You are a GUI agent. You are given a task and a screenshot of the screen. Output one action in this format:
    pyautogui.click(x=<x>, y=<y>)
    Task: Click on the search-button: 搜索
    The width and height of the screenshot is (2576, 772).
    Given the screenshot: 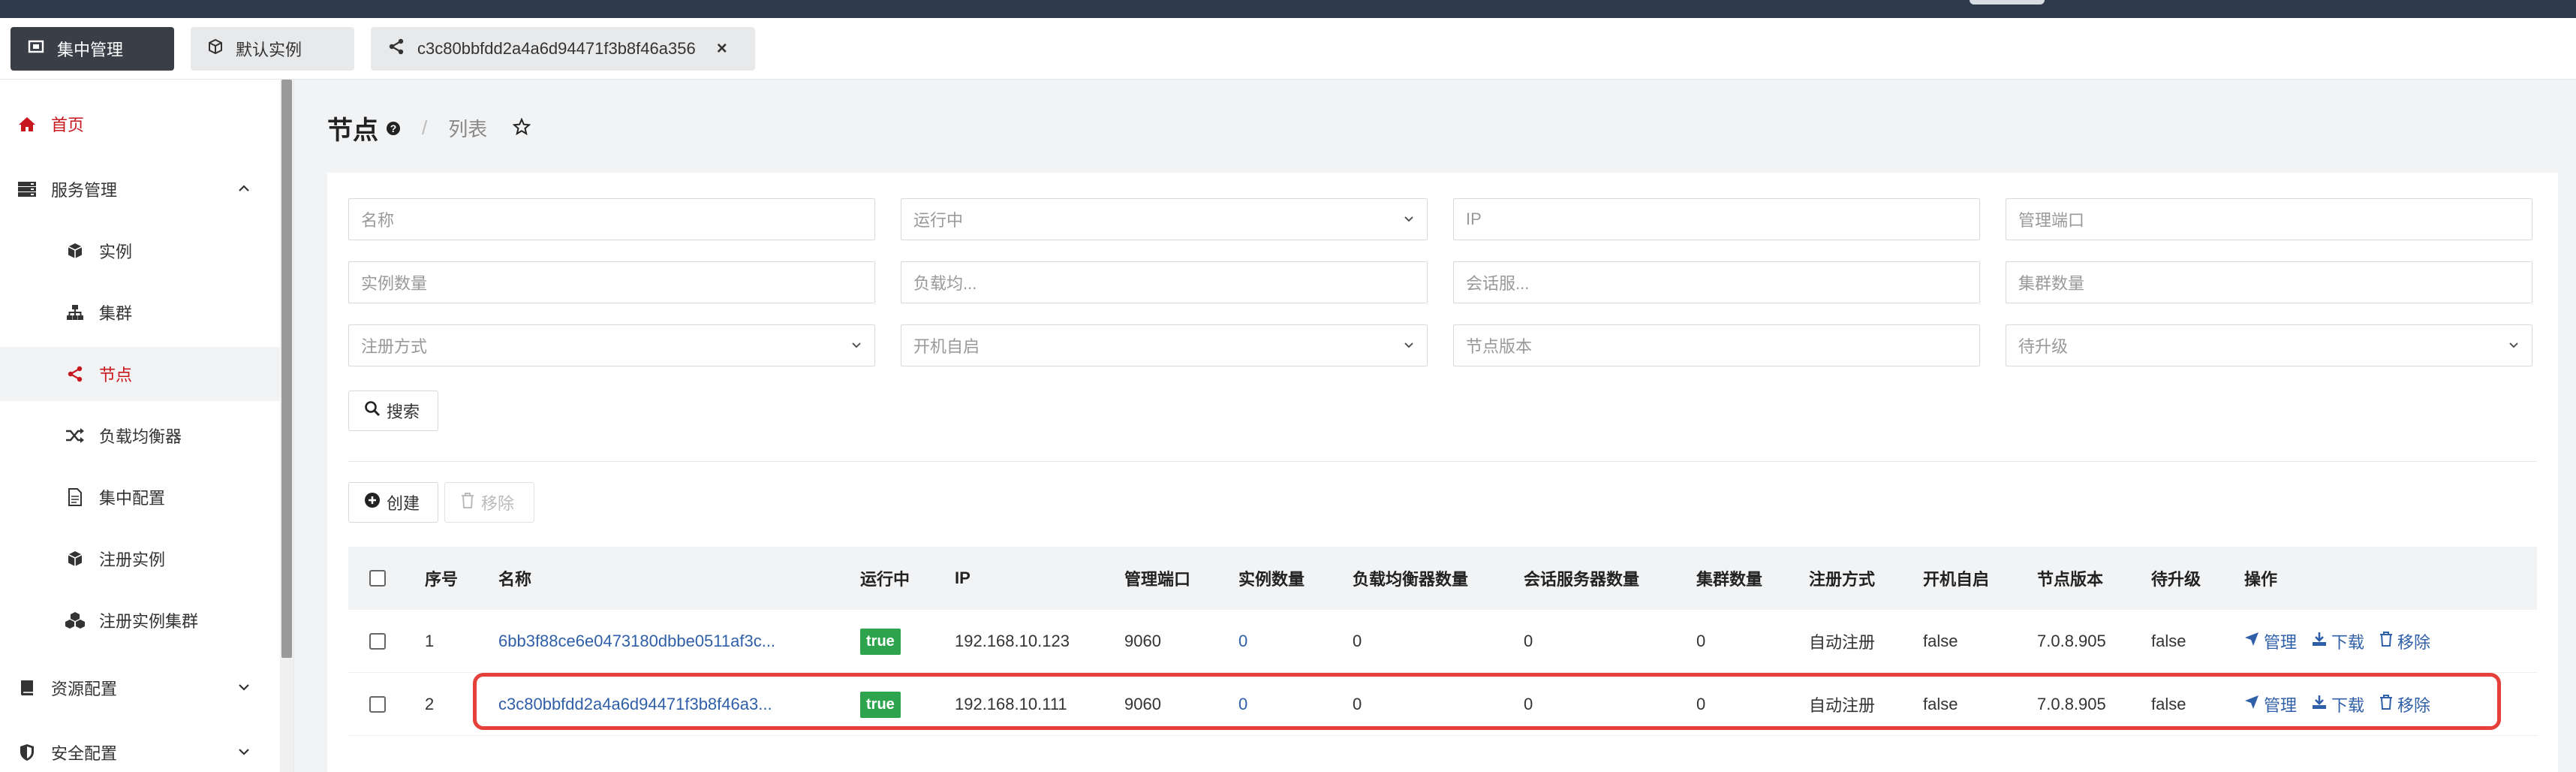 What is the action you would take?
    pyautogui.click(x=393, y=411)
    